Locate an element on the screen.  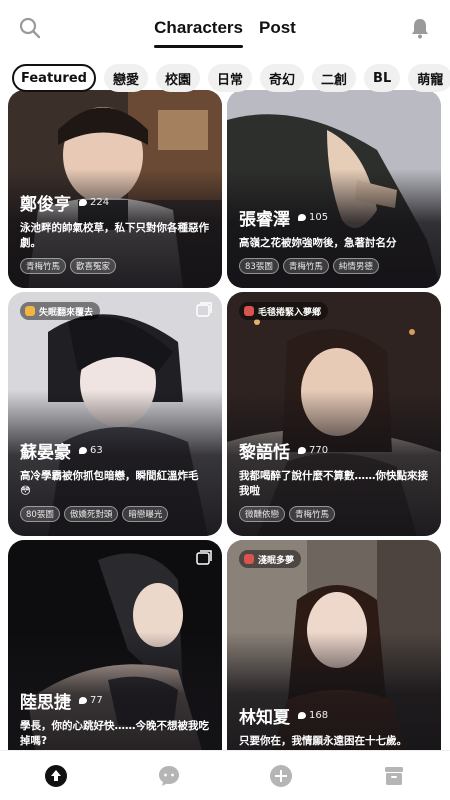
character-card: 陸思捷 77 學長，你的心跳好快……今晚不想被我吃掉嗎? is located at coordinates (115, 655).